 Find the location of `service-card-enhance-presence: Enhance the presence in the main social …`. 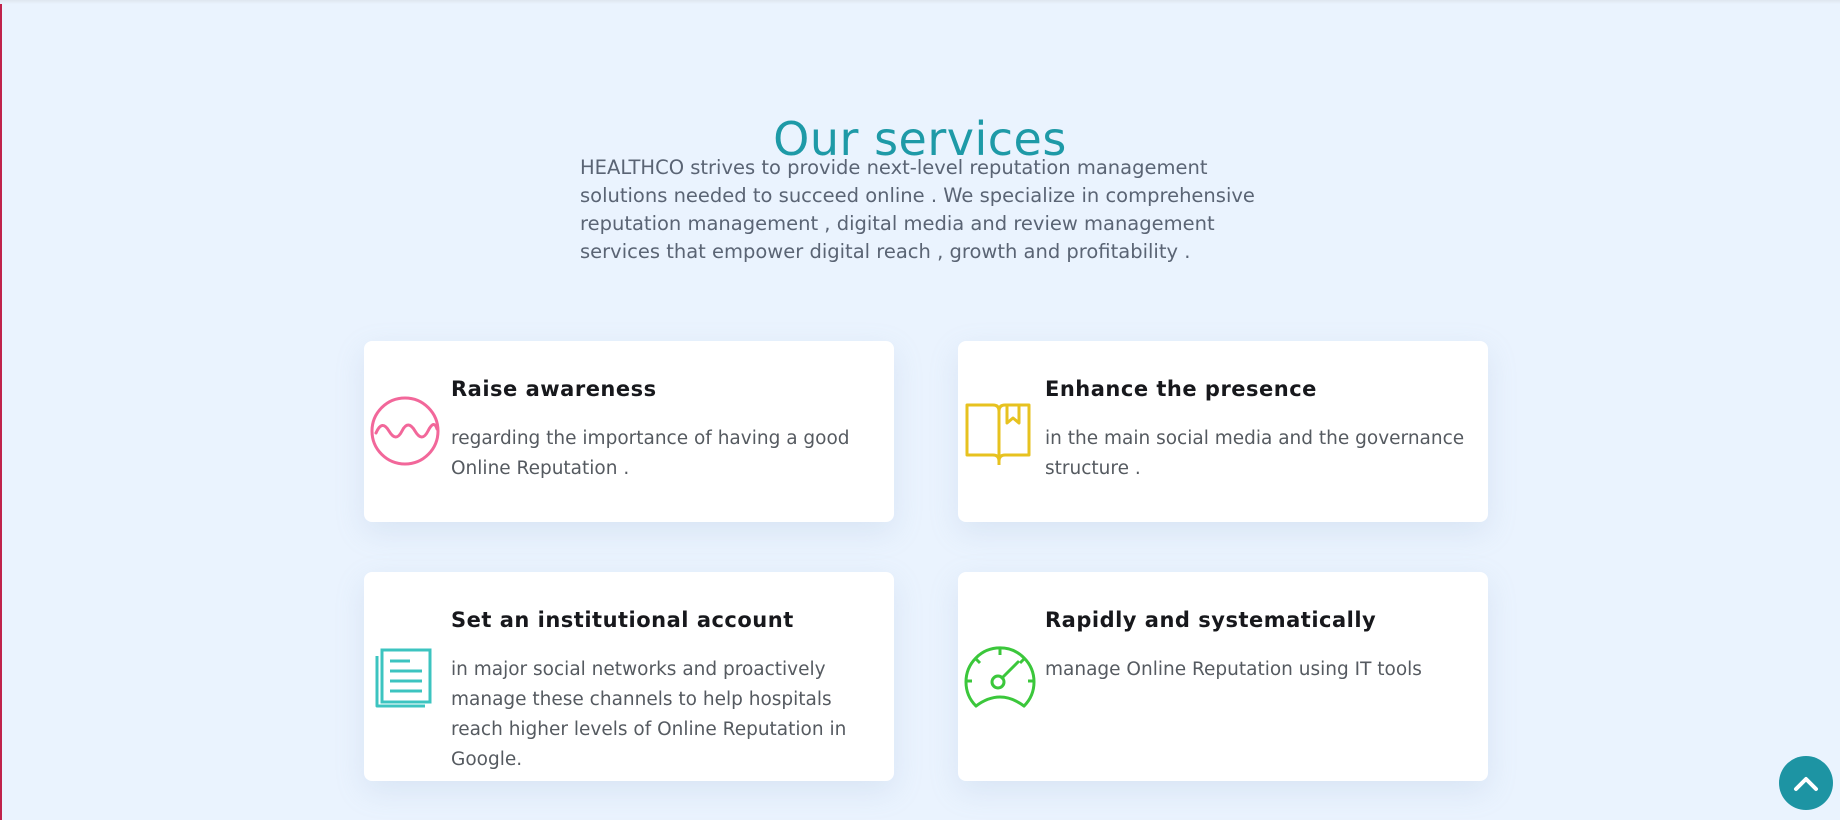

service-card-enhance-presence: Enhance the presence in the main social … is located at coordinates (1223, 431).